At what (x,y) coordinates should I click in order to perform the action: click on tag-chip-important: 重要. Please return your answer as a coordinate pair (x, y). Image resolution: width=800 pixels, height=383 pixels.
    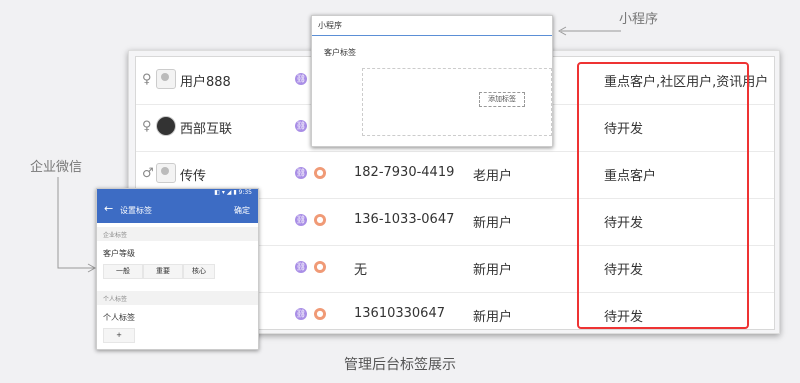
    Looking at the image, I should click on (163, 271).